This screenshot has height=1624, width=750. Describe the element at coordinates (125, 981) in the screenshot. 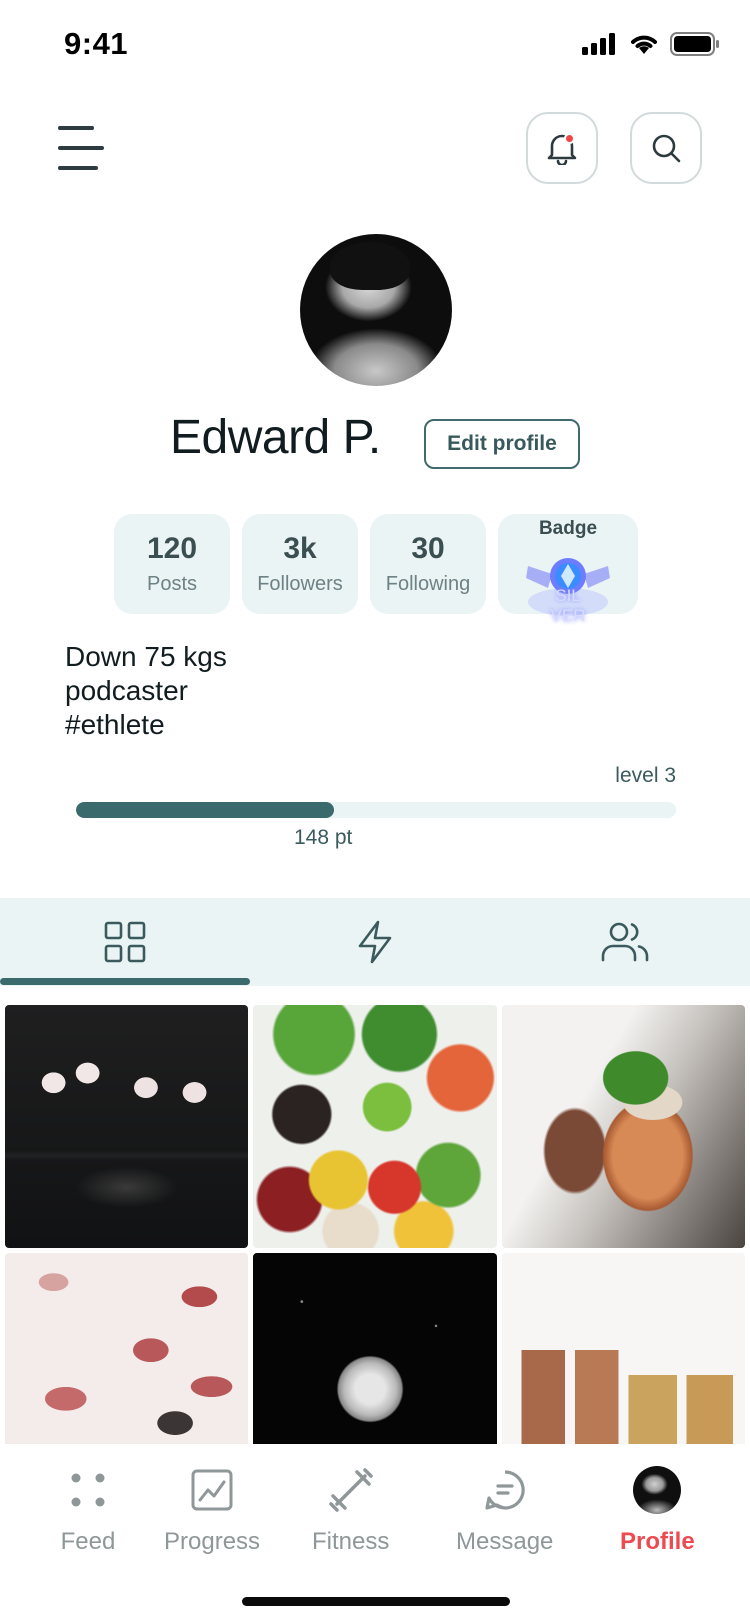

I see `active-tab-indicator` at that location.